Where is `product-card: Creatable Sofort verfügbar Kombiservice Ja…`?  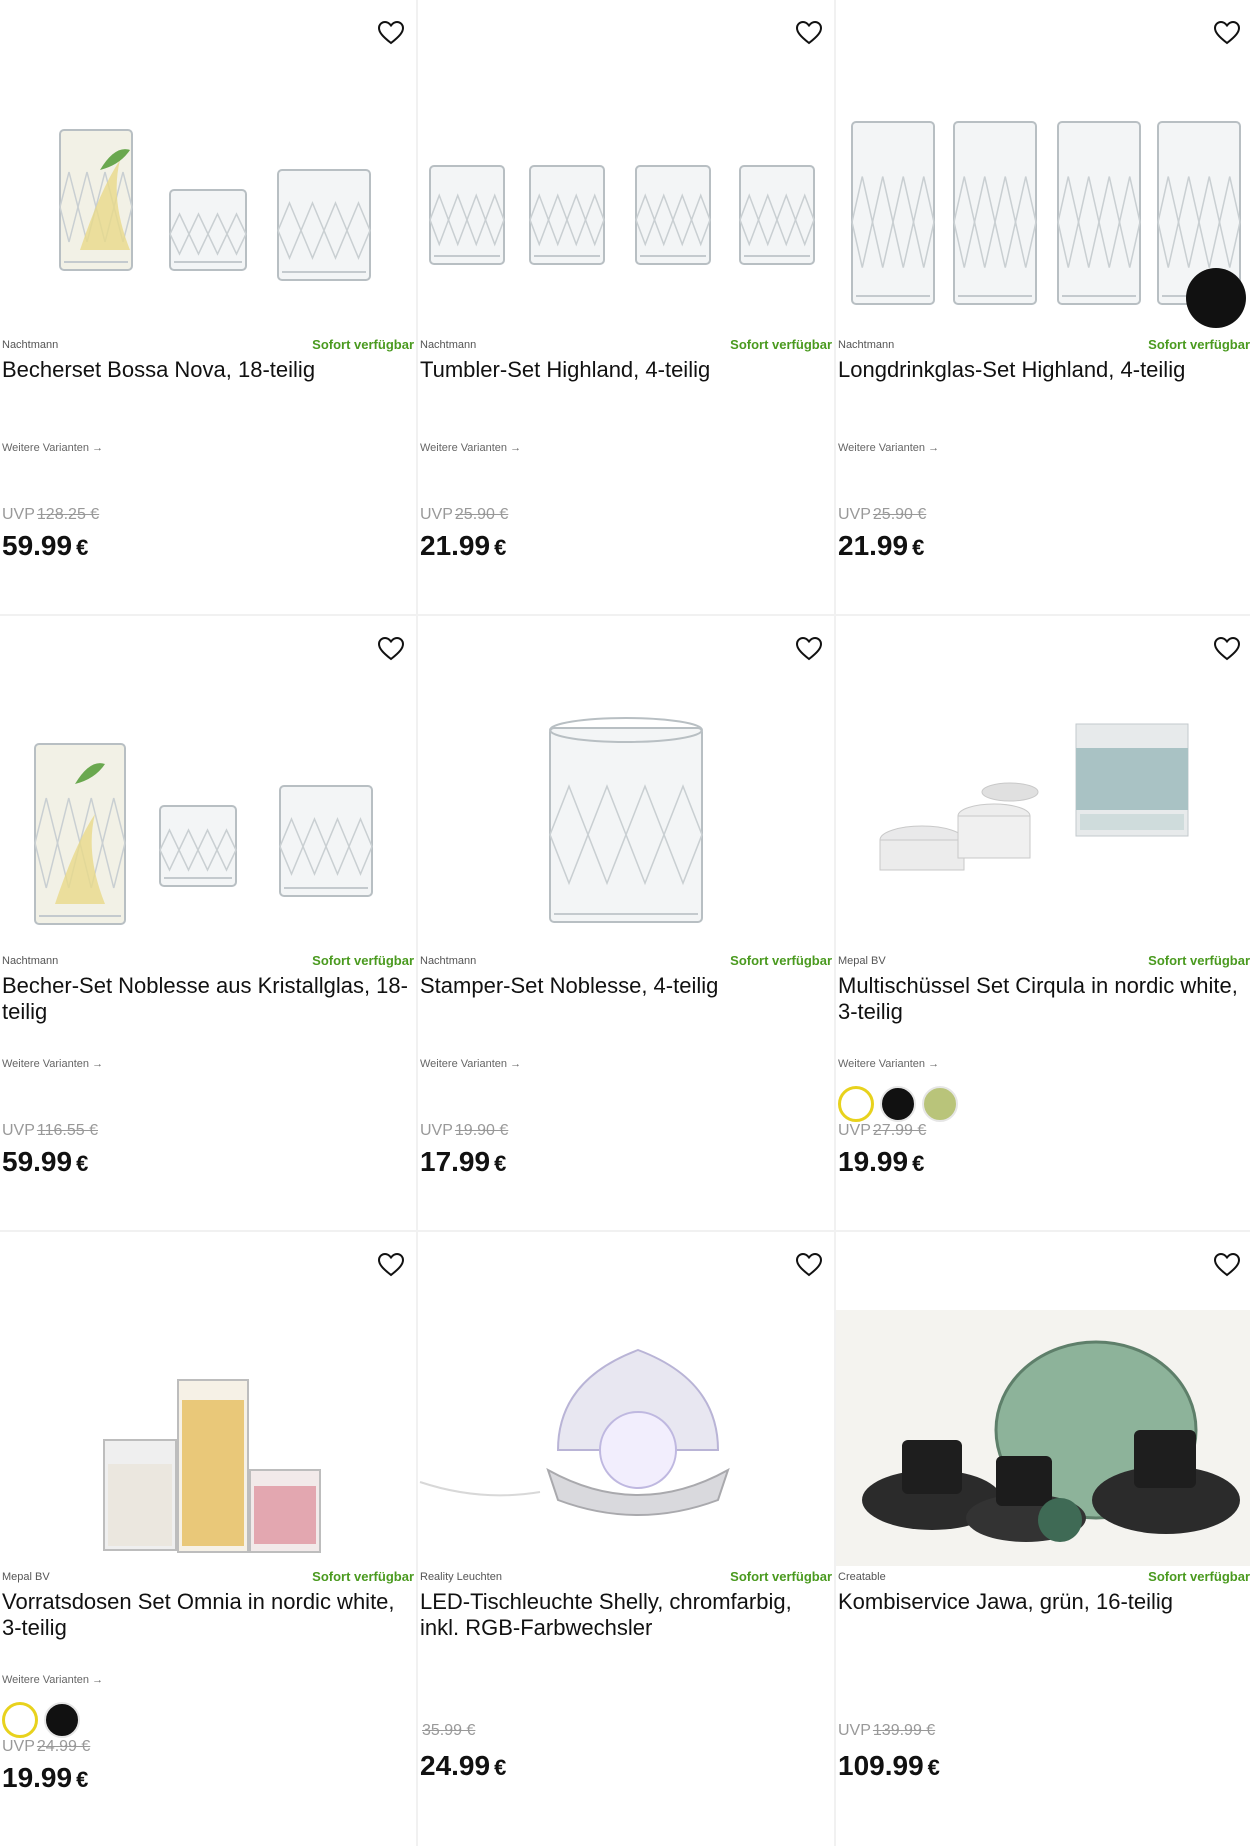 product-card: Creatable Sofort verfügbar Kombiservice Ja… is located at coordinates (1043, 1539).